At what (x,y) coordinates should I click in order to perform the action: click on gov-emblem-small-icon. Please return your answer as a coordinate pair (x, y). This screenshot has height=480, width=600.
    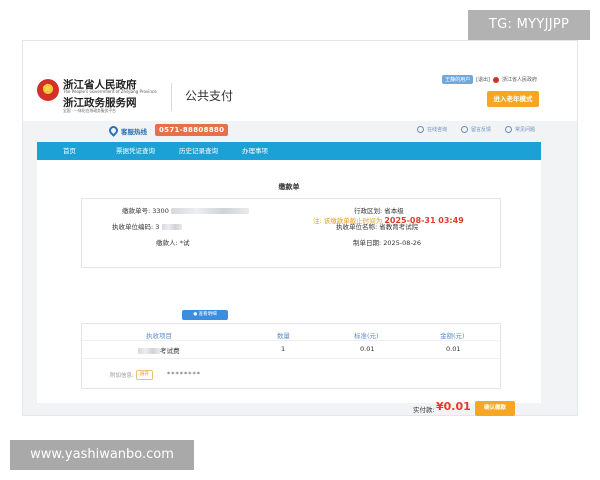
    Looking at the image, I should click on (495, 79).